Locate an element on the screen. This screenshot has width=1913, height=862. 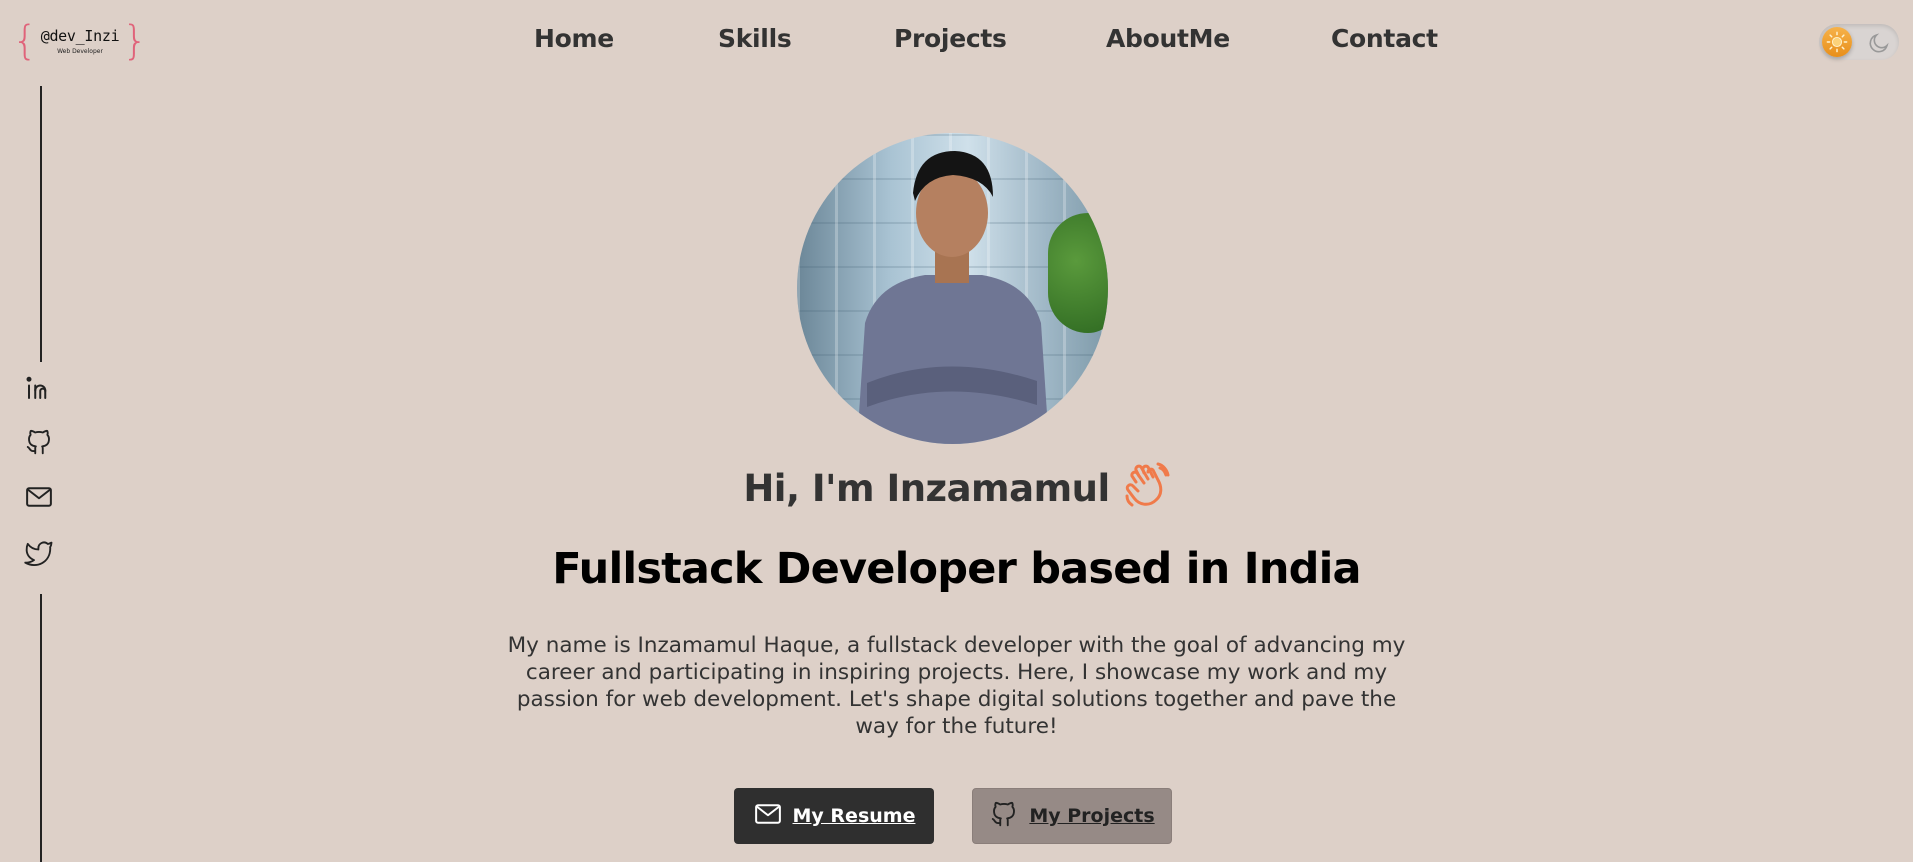
greeting: Hi, I'm Inzamamul is located at coordinates (956, 488).